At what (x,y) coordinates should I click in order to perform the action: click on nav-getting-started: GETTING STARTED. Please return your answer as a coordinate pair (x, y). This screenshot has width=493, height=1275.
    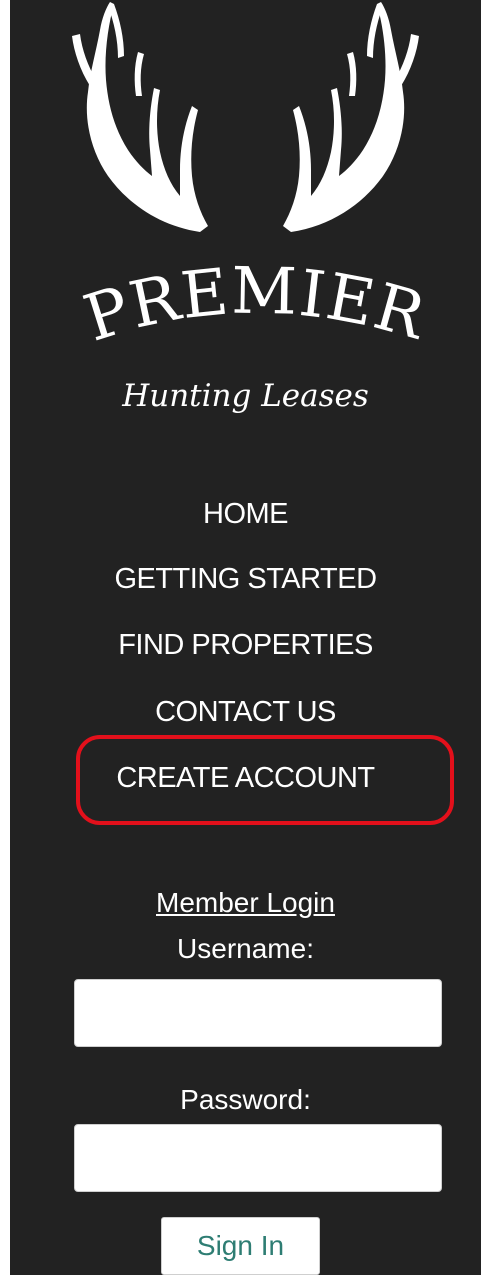
    Looking at the image, I should click on (245, 579).